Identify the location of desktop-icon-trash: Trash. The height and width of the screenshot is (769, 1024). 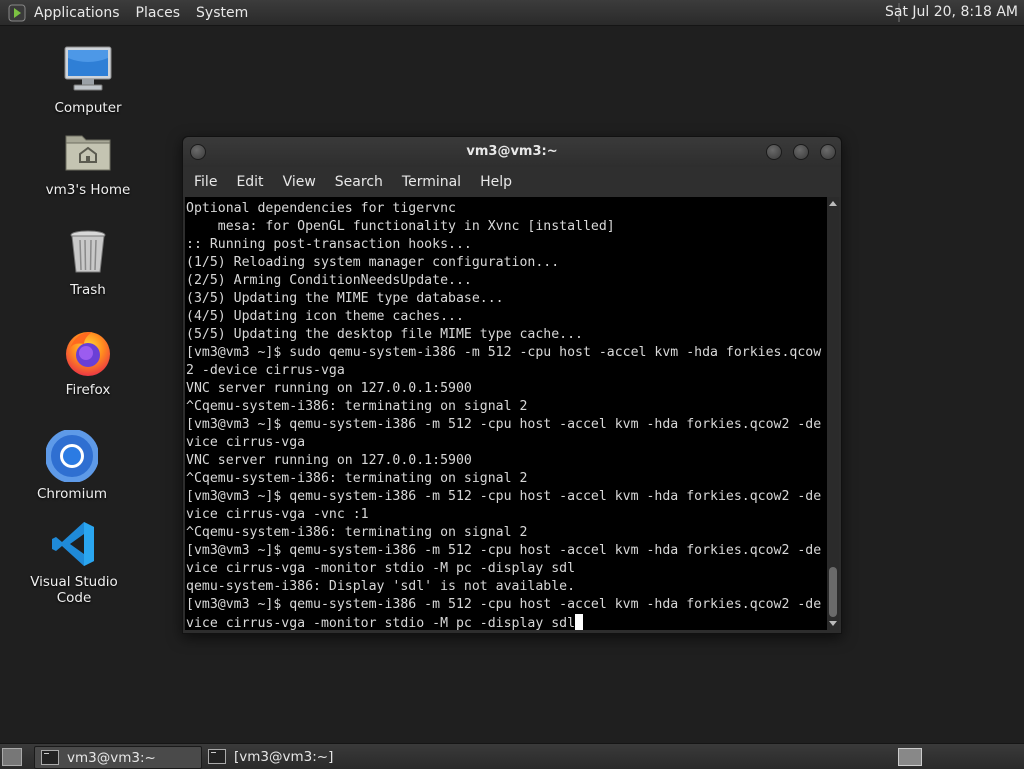
(88, 262).